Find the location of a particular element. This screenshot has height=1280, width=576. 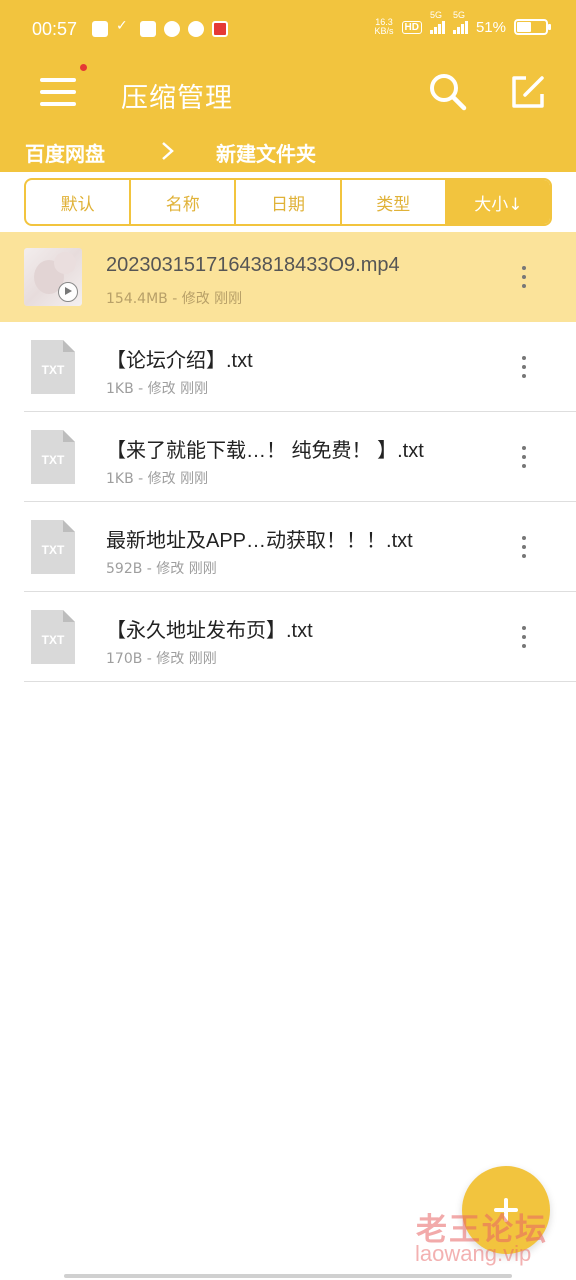

sort-tab-size: 大小↓ is located at coordinates (498, 202).